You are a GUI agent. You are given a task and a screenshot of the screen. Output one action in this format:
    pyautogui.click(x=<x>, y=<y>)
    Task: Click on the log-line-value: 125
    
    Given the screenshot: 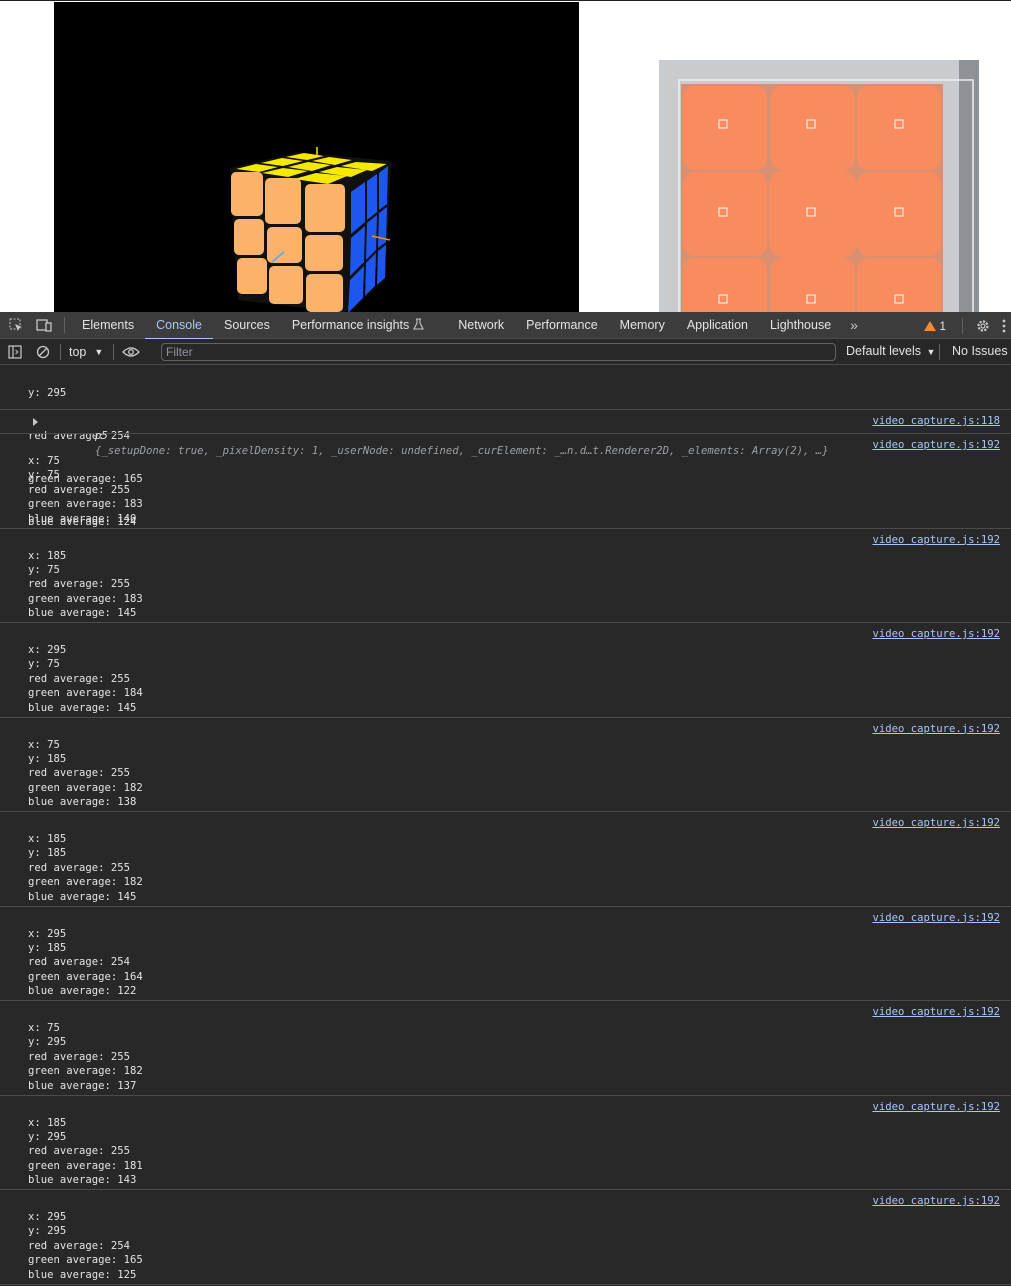 What is the action you would take?
    pyautogui.click(x=127, y=1274)
    